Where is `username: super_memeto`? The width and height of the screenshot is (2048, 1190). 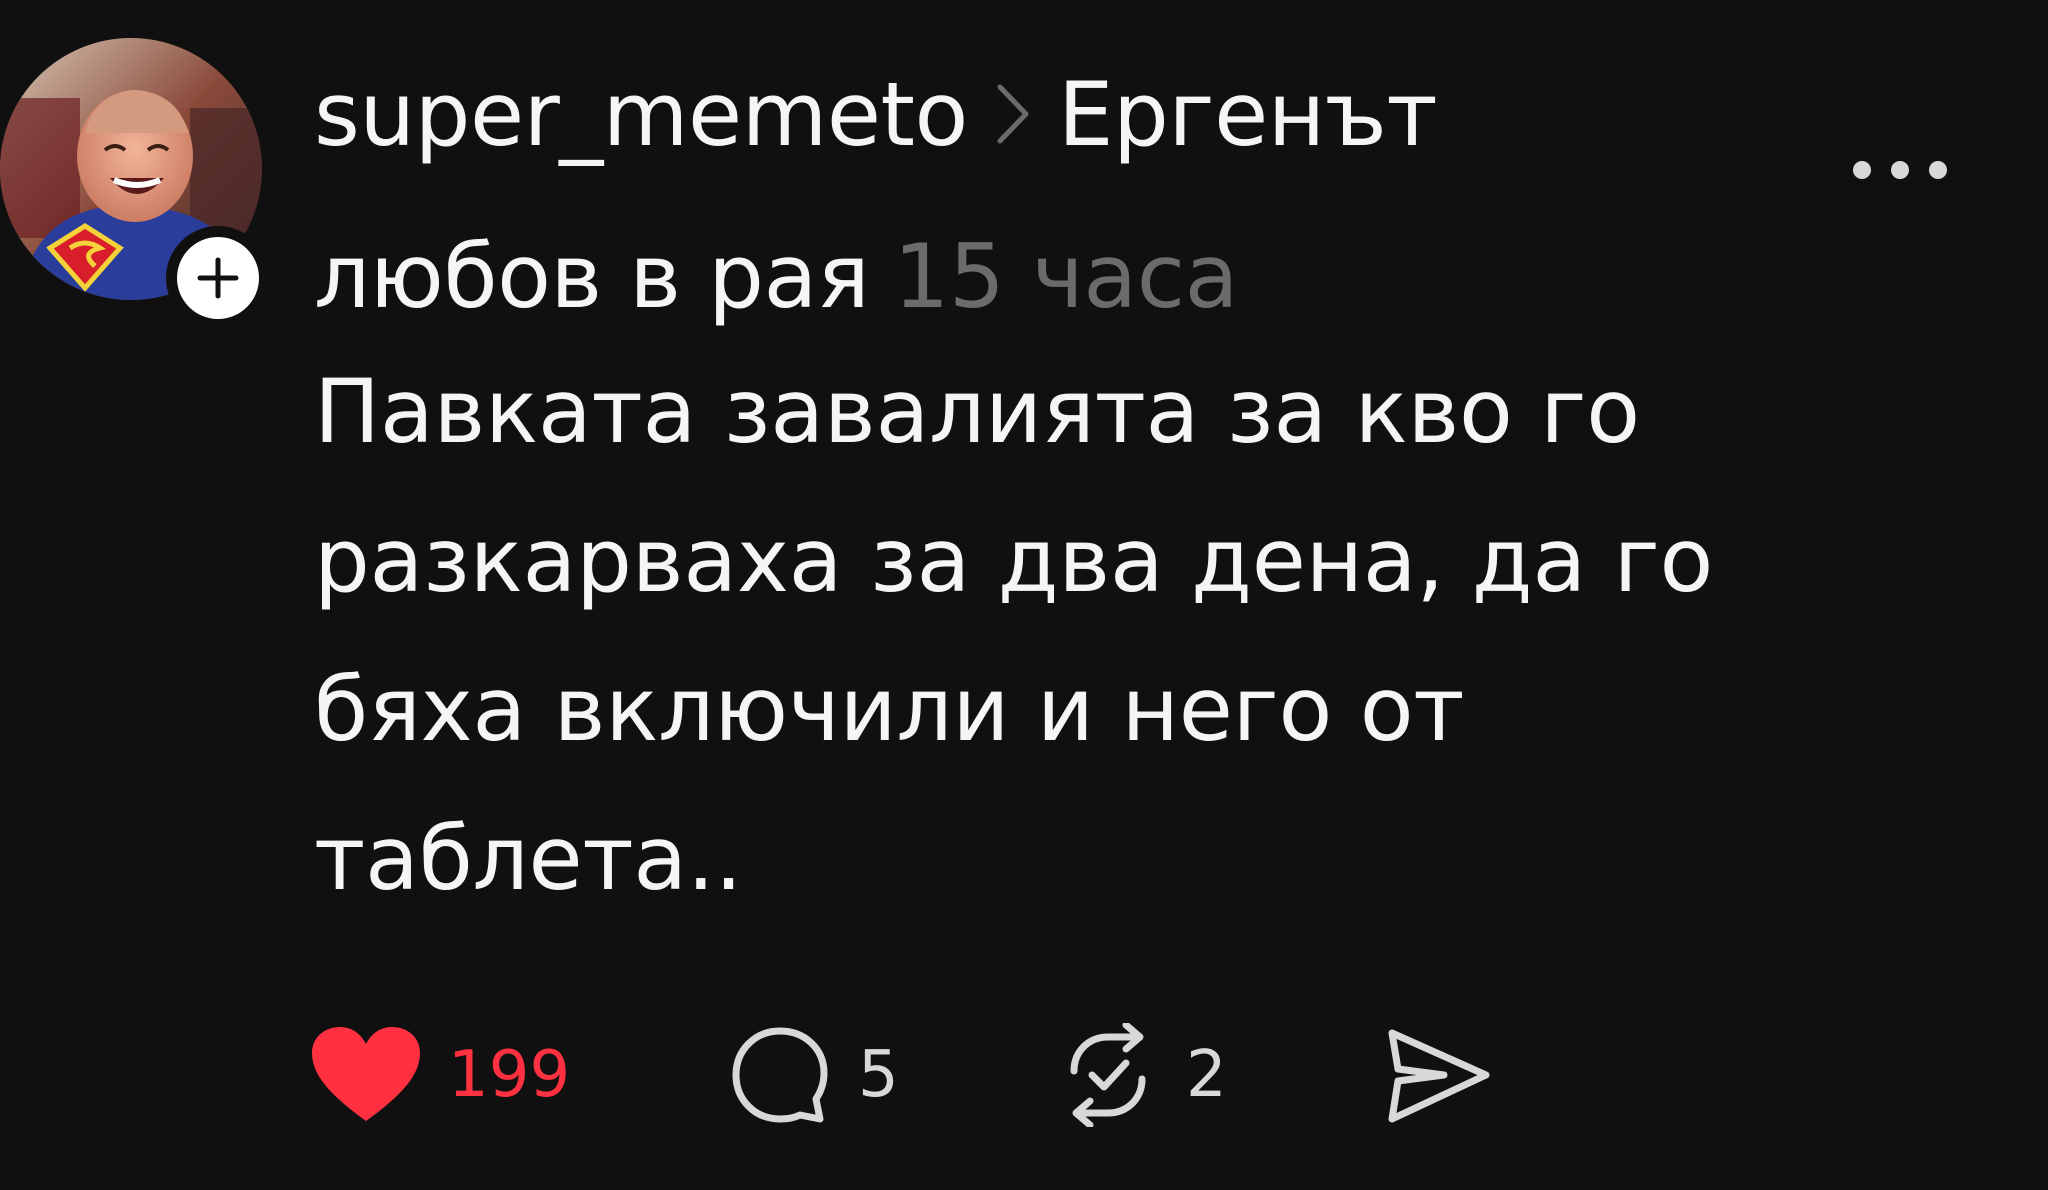
username: super_memeto is located at coordinates (641, 114).